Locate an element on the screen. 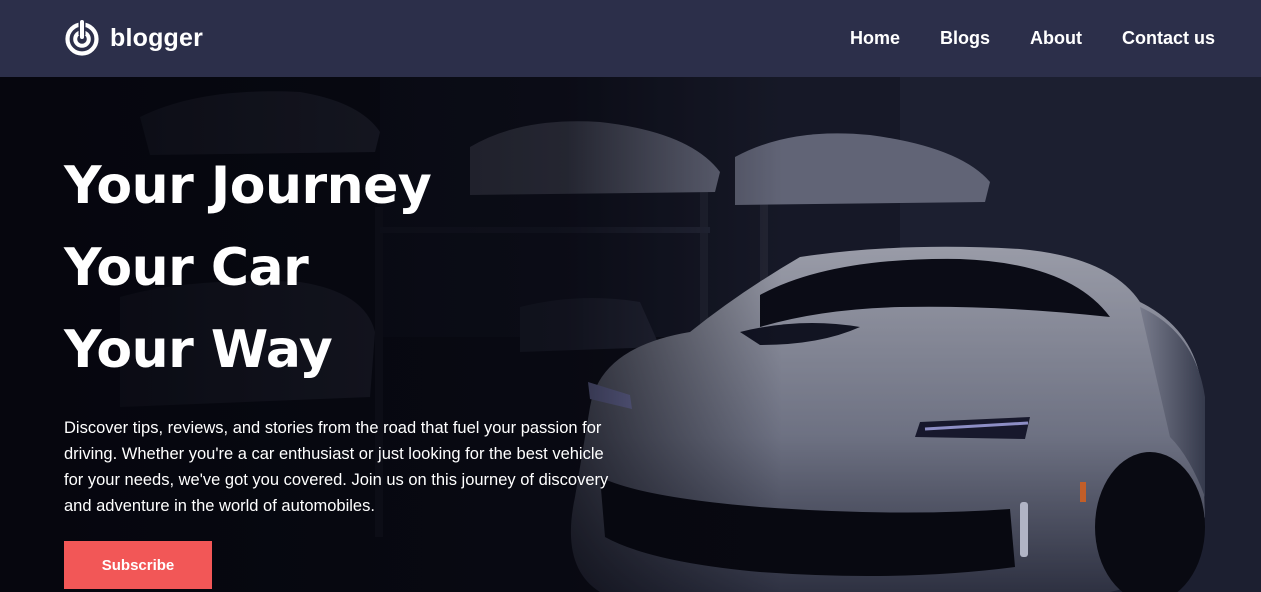 Image resolution: width=1261 pixels, height=592 pixels. headline-line-2: Your Car is located at coordinates (186, 268).